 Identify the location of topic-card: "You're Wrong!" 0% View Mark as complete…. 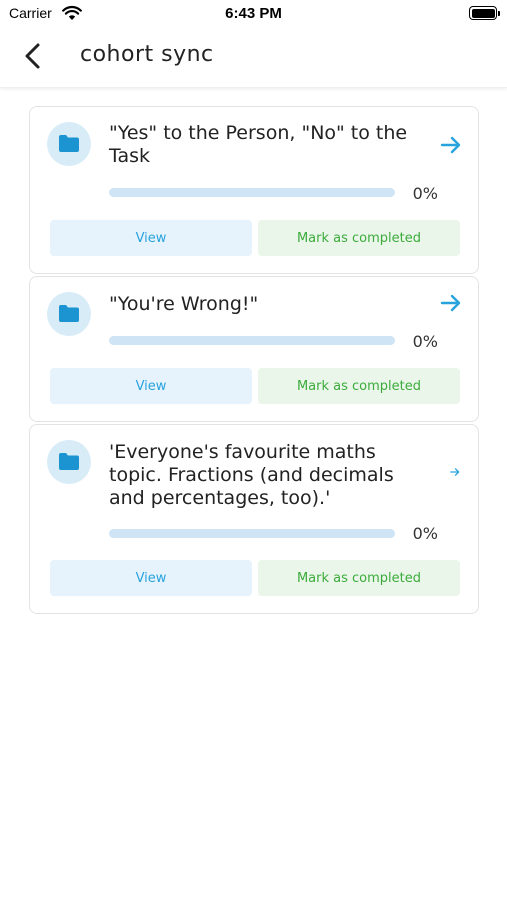
(254, 349).